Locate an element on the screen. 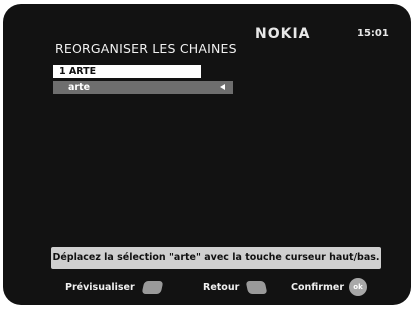 The image size is (415, 309). back-label: Retour is located at coordinates (221, 287).